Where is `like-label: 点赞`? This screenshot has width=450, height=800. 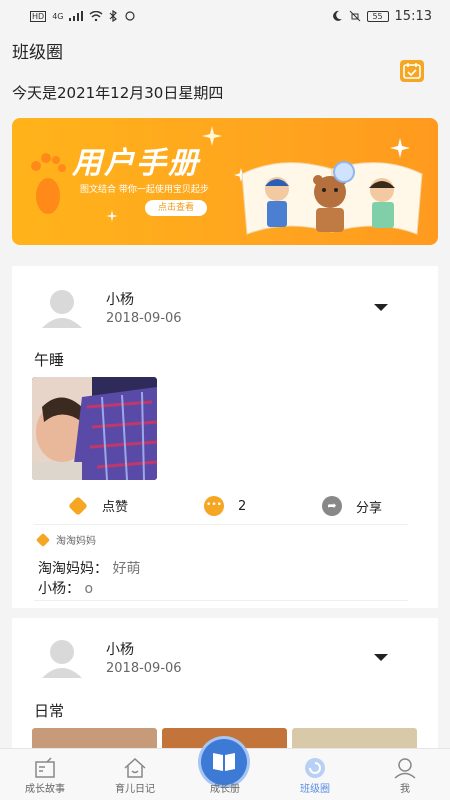 like-label: 点赞 is located at coordinates (115, 507).